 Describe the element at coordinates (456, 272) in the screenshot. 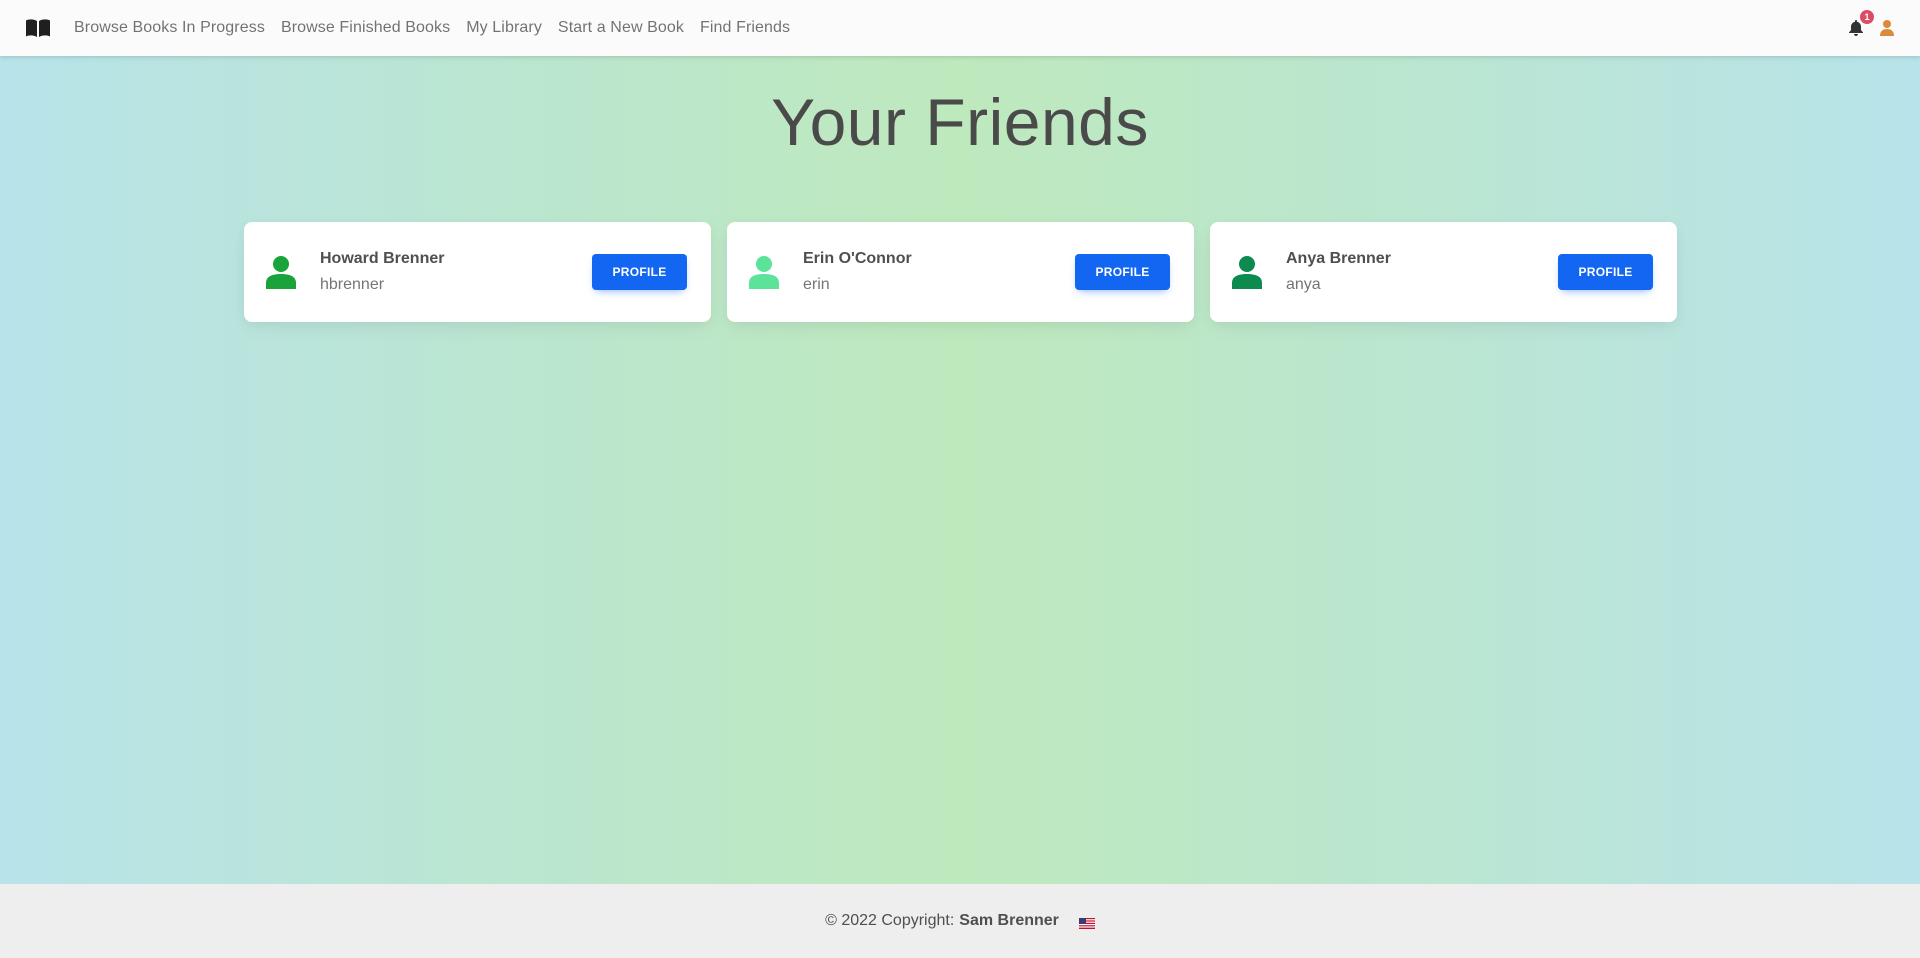

I see `friend-info: Howard Brenner hbrenner` at that location.